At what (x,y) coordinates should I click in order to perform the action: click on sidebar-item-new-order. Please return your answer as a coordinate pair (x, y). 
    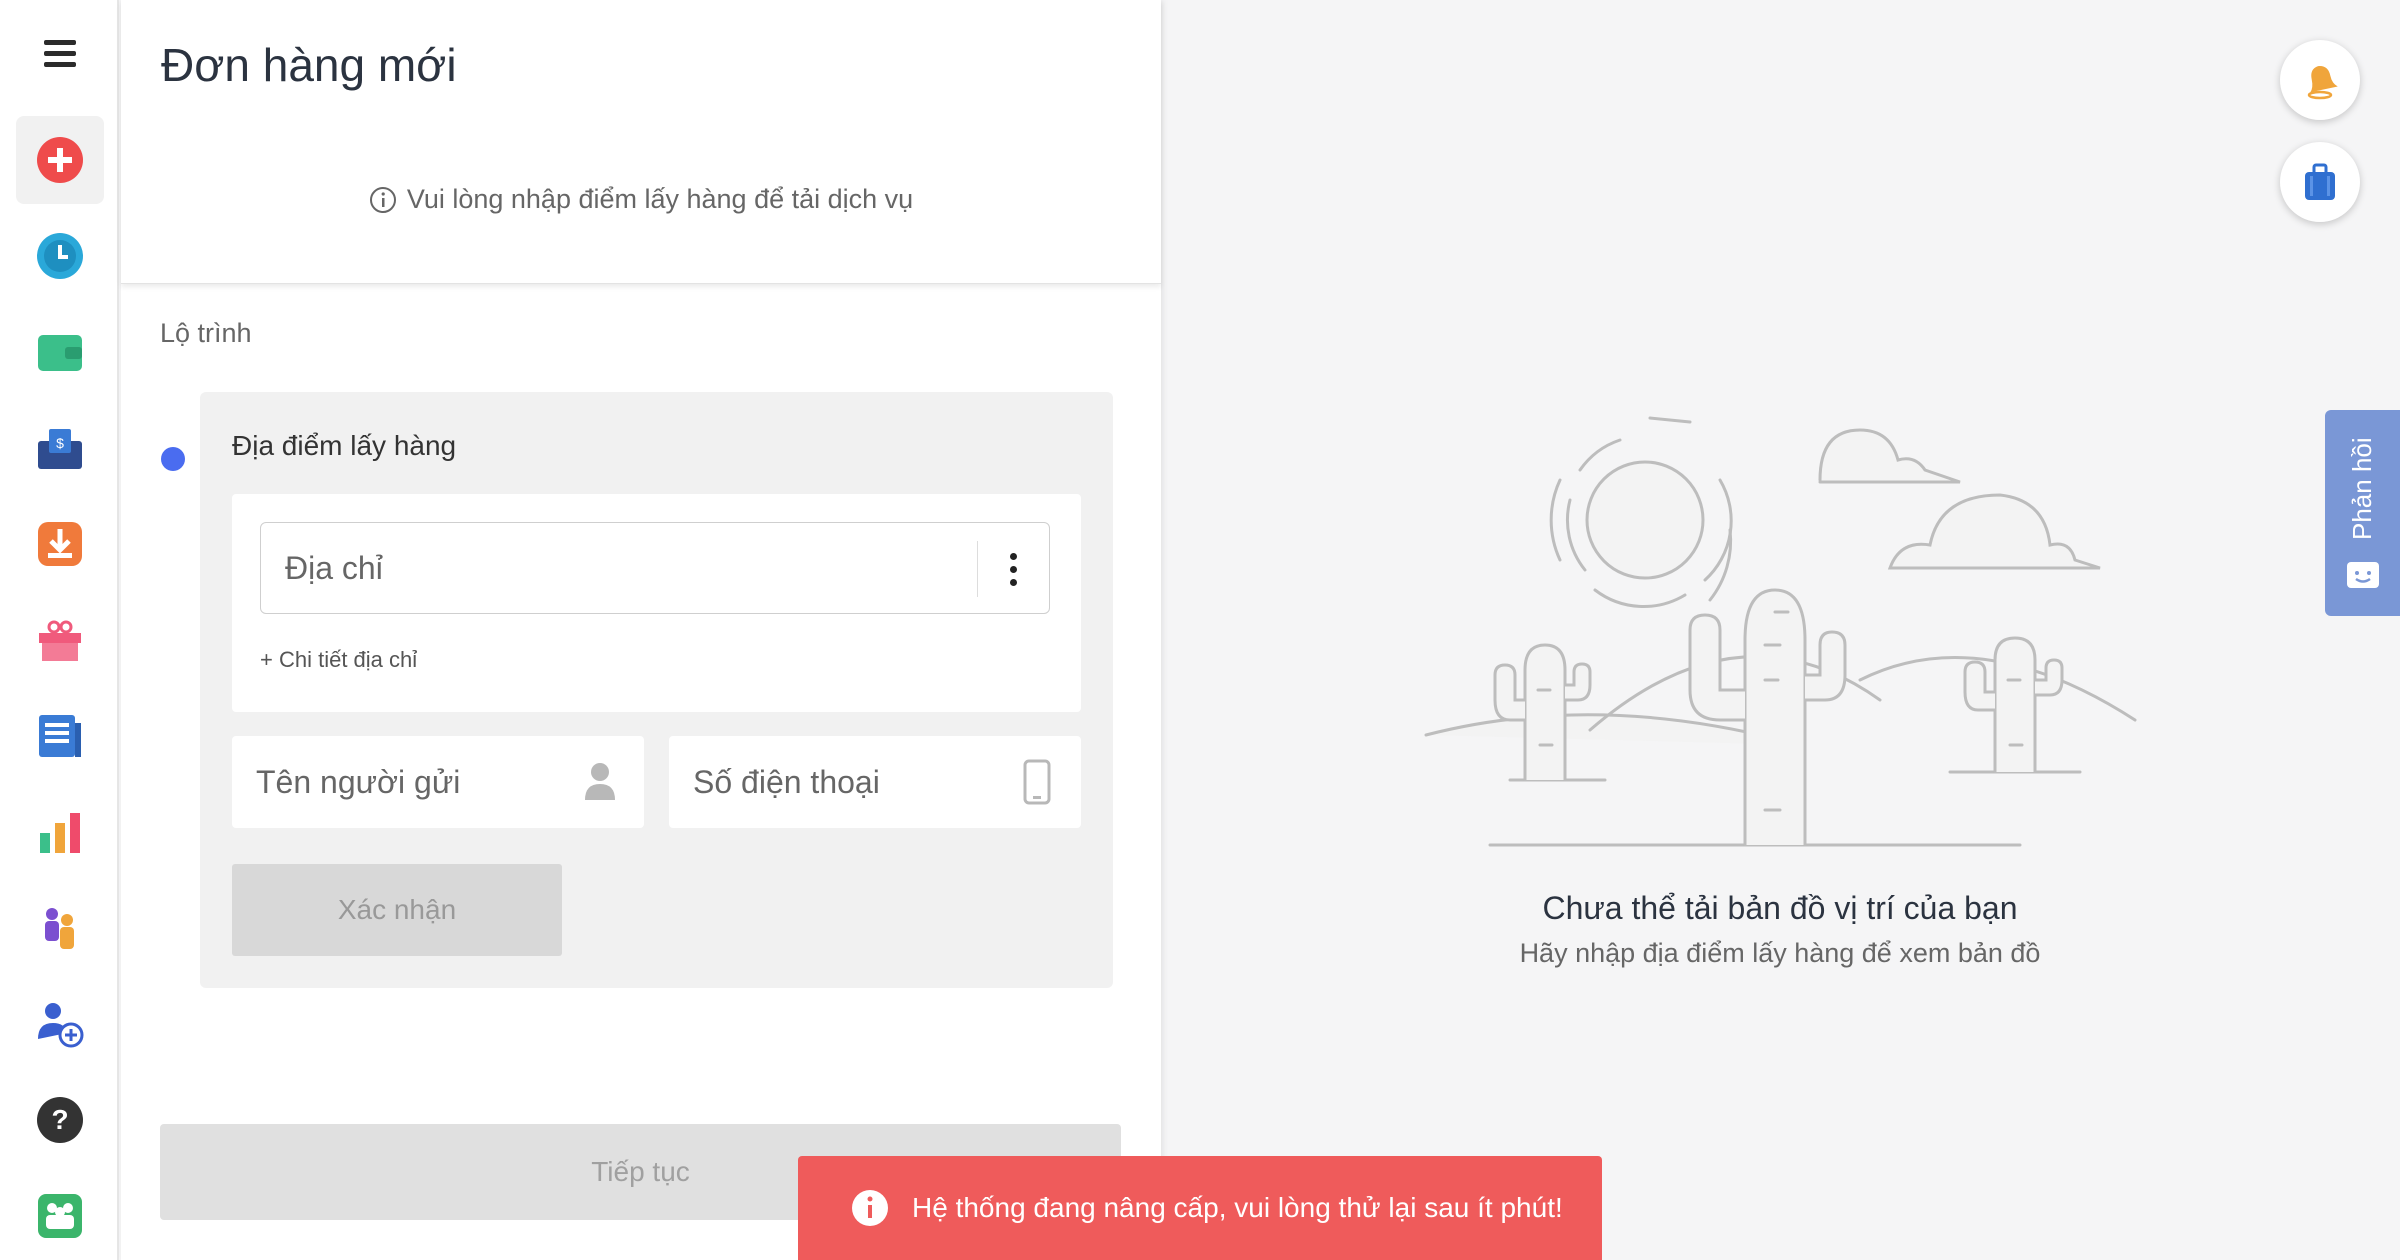
    Looking at the image, I should click on (60, 160).